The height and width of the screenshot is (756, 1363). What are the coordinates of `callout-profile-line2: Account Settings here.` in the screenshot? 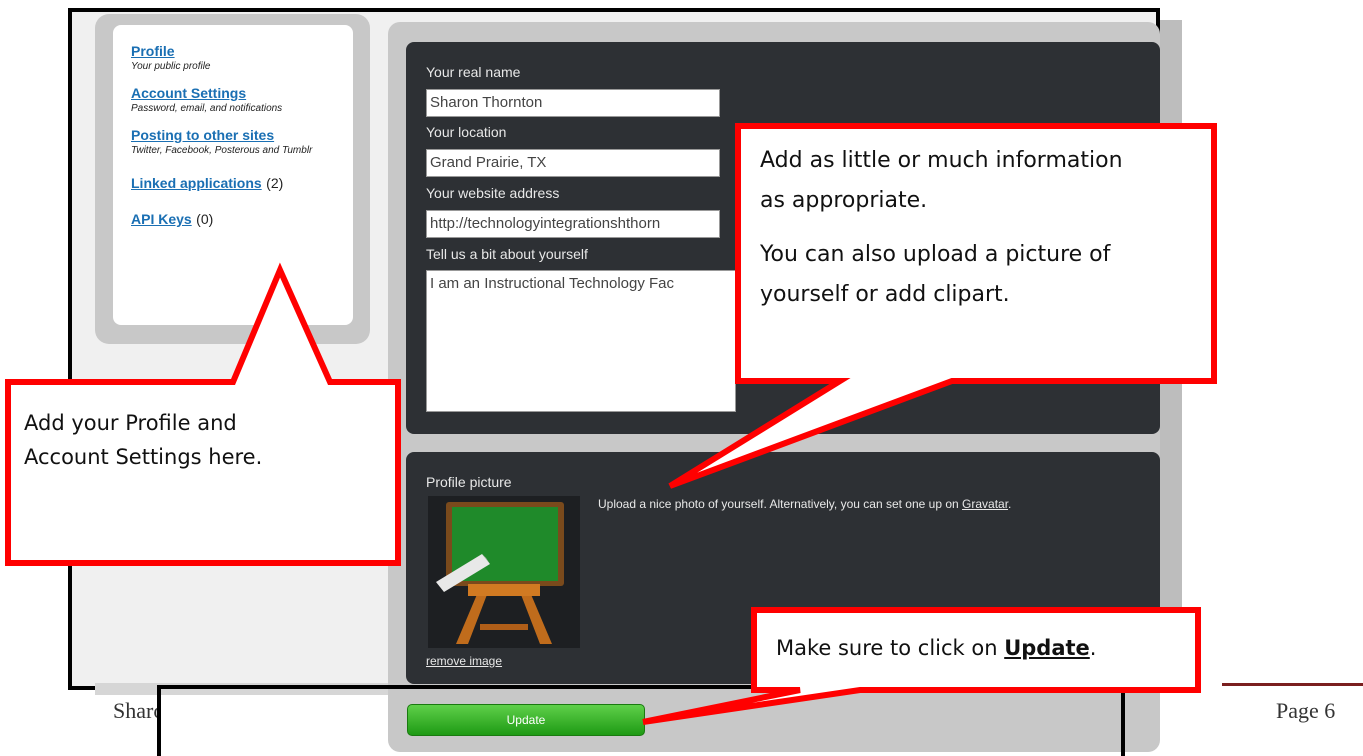 It's located at (143, 457).